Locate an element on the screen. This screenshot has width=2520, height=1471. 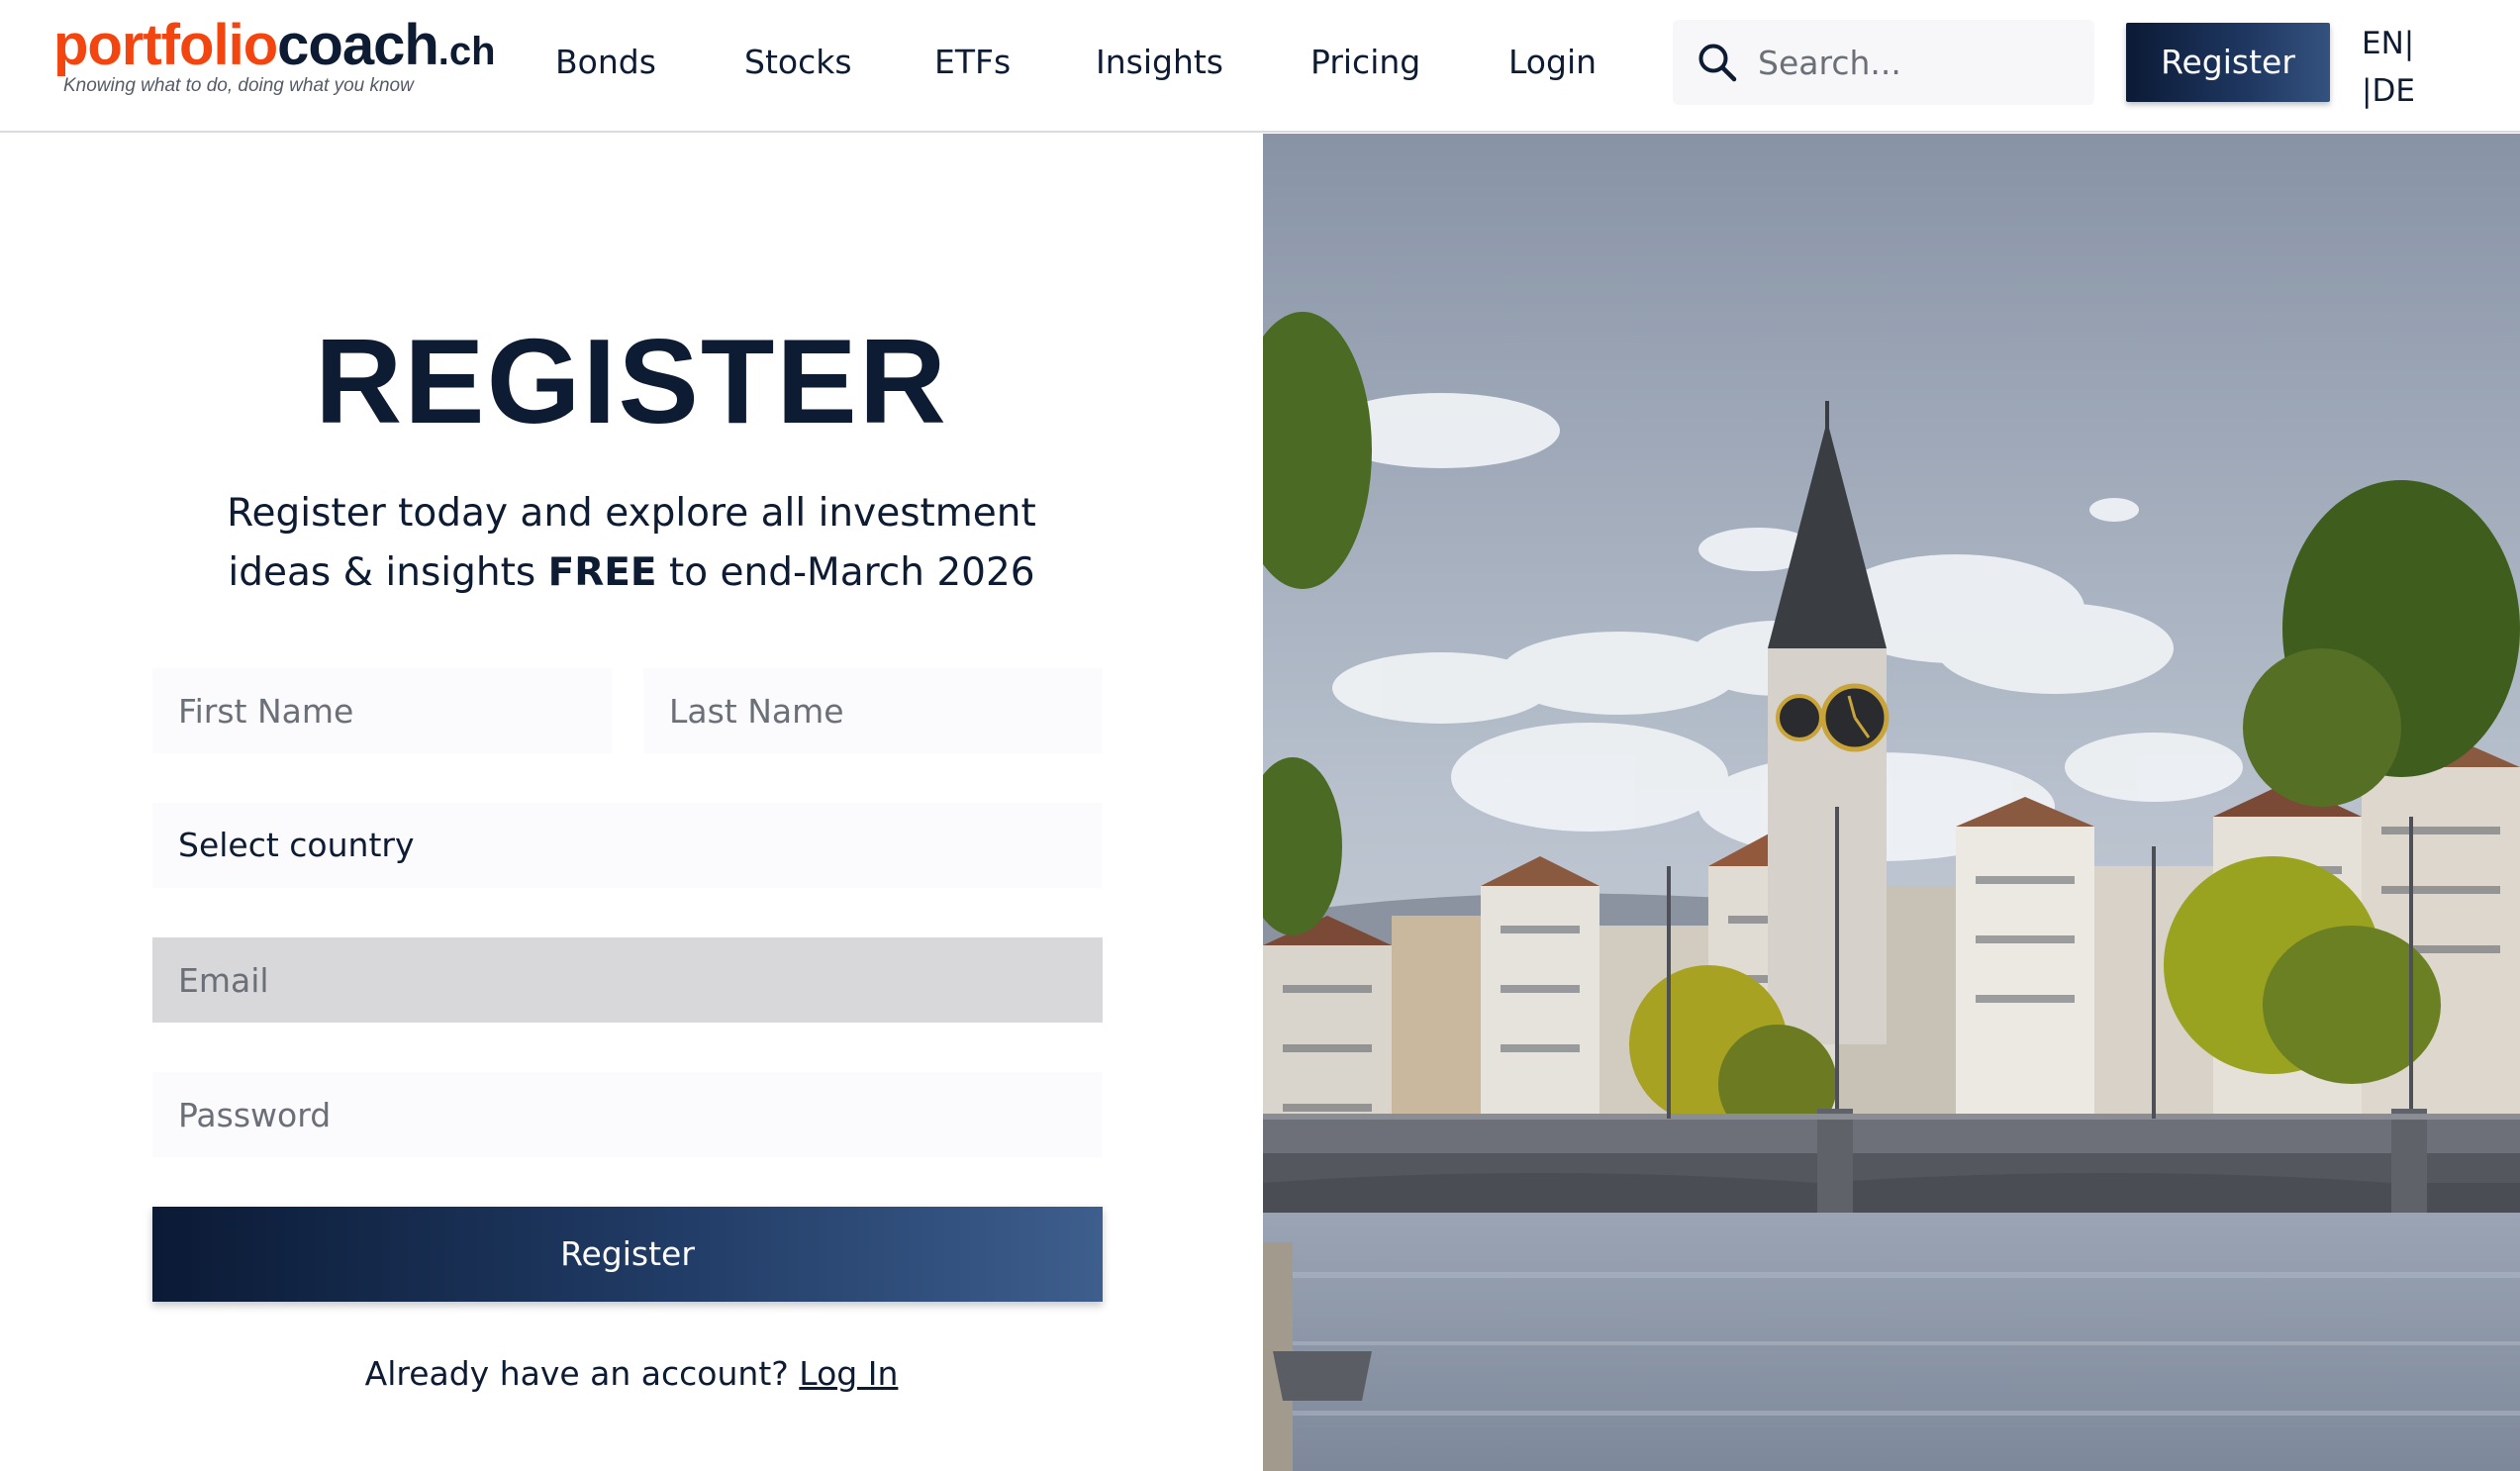
password-field is located at coordinates (627, 1115).